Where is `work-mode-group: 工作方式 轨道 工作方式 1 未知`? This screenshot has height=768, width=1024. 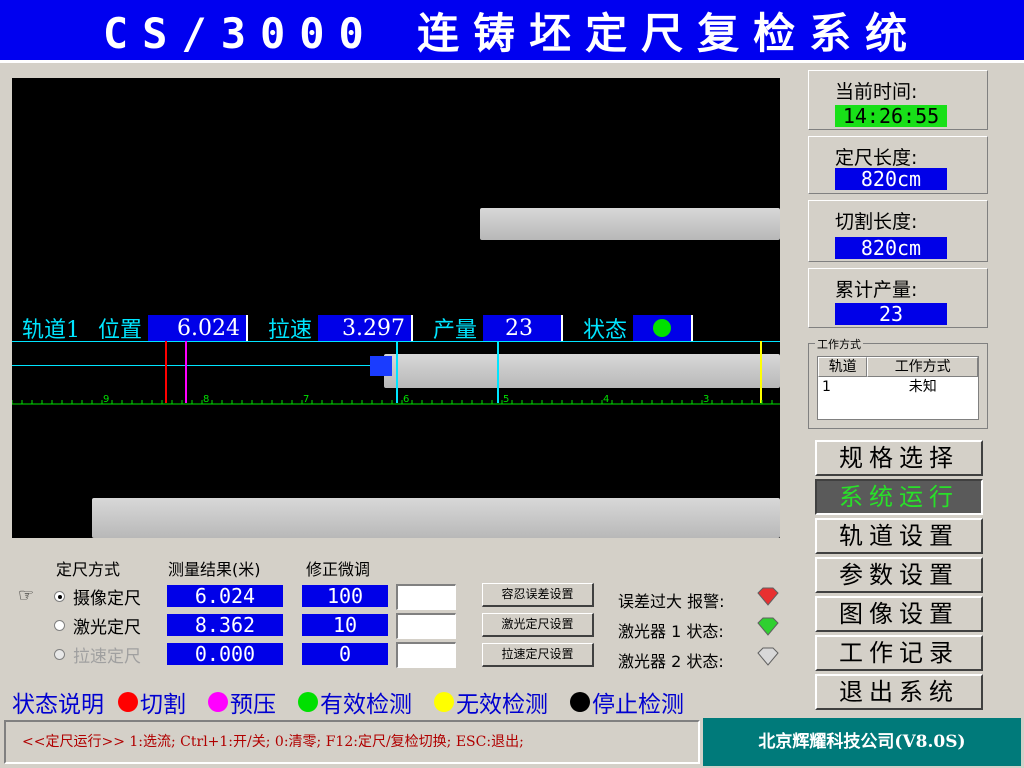 work-mode-group: 工作方式 轨道 工作方式 1 未知 is located at coordinates (898, 382).